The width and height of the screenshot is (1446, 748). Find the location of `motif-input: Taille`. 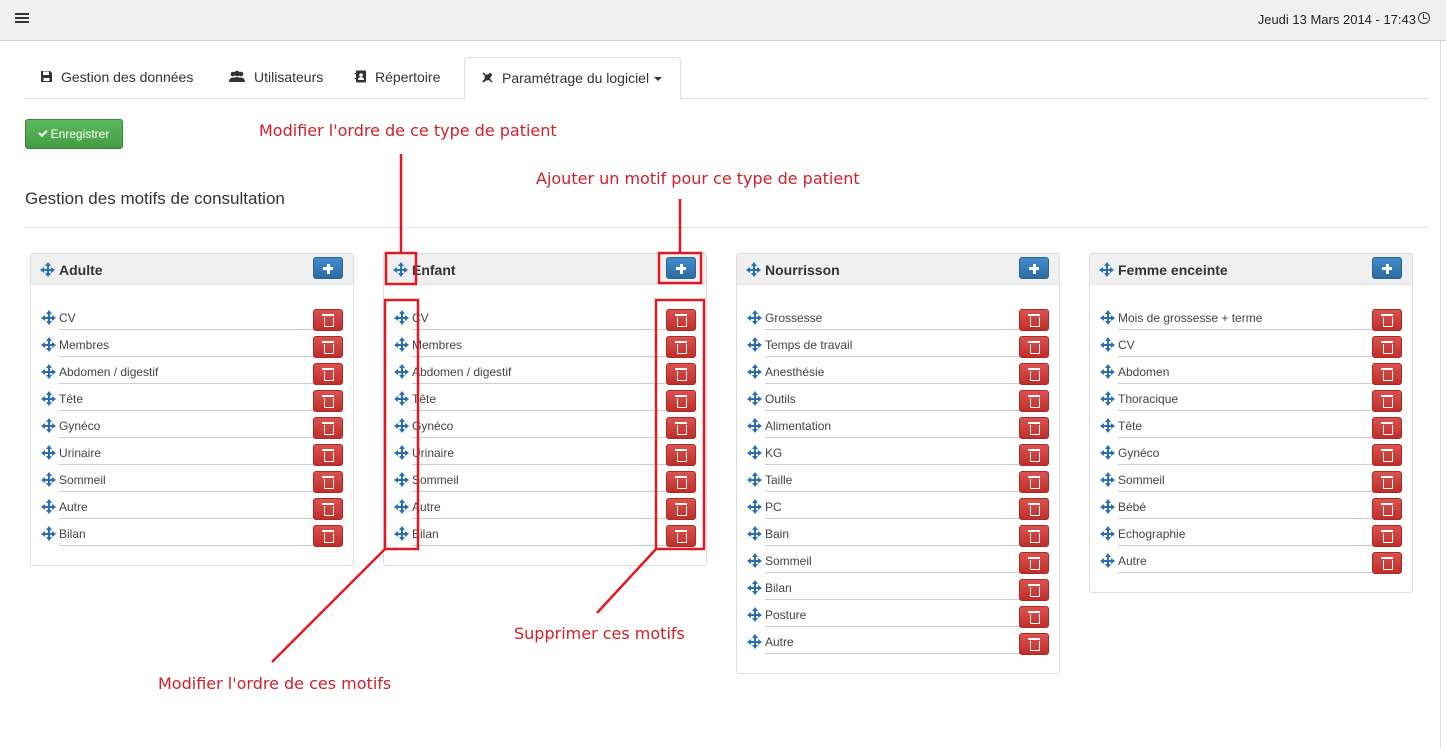

motif-input: Taille is located at coordinates (894, 482).